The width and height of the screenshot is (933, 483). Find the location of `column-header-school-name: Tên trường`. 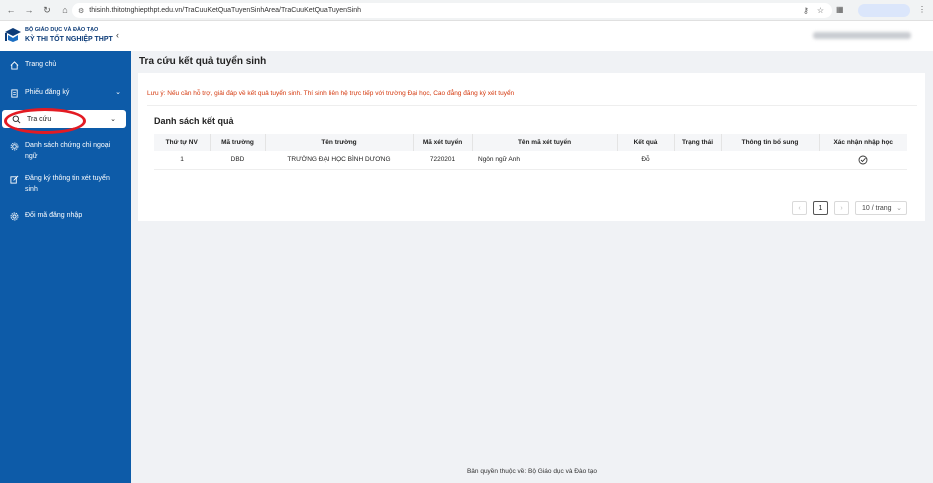

column-header-school-name: Tên trường is located at coordinates (339, 142).